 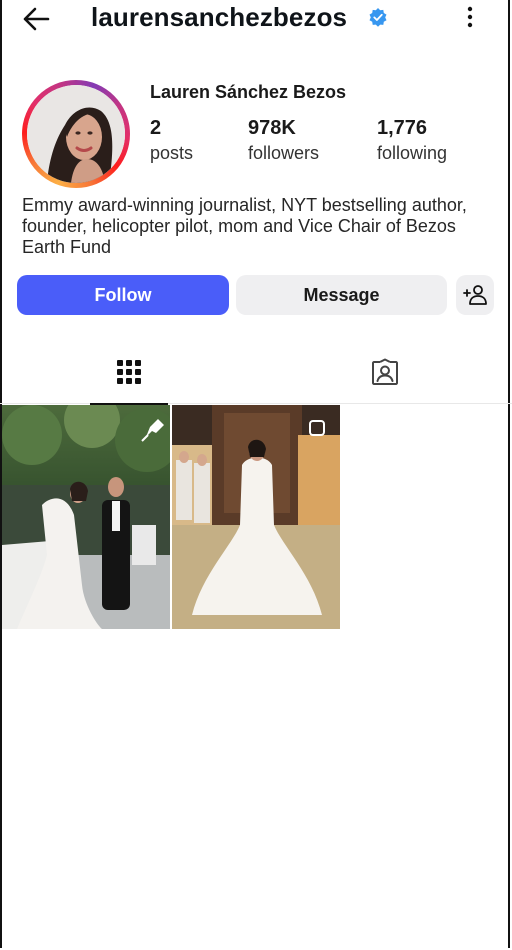 What do you see at coordinates (284, 153) in the screenshot?
I see `followers-label: followers` at bounding box center [284, 153].